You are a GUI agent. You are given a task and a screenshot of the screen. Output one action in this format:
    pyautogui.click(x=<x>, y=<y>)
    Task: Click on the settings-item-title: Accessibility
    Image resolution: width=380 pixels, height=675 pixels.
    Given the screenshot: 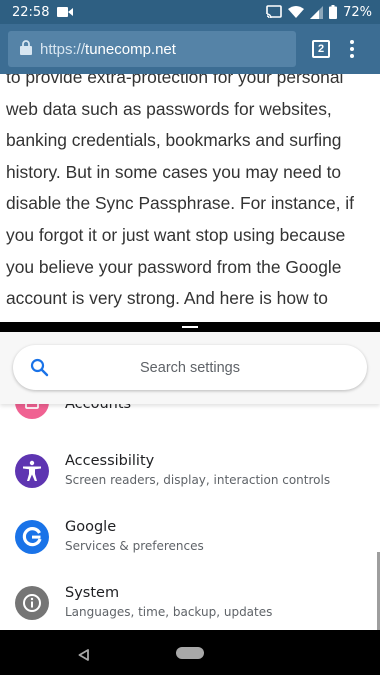 What is the action you would take?
    pyautogui.click(x=110, y=461)
    